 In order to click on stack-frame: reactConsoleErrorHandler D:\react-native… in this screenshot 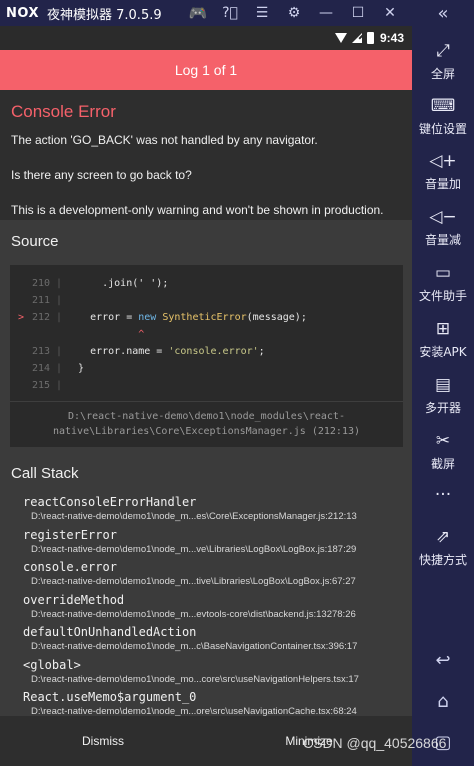, I will do `click(213, 508)`.